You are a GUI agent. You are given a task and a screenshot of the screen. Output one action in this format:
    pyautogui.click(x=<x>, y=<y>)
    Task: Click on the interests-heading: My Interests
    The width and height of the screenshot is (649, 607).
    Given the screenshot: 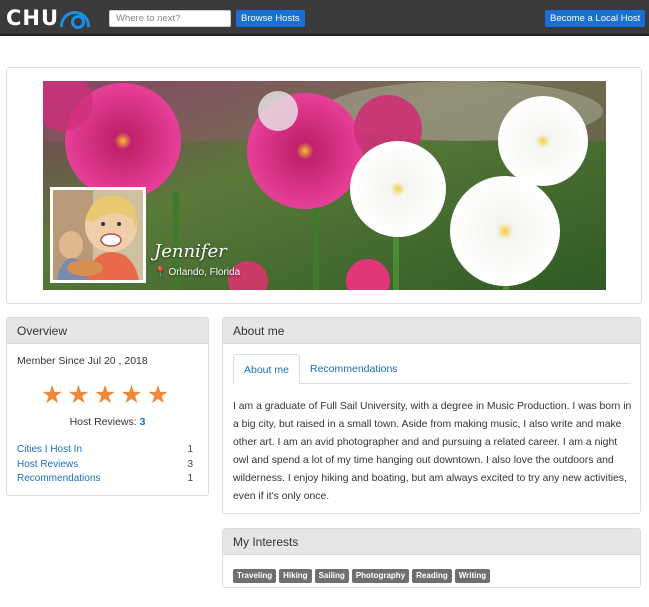 What is the action you would take?
    pyautogui.click(x=431, y=542)
    